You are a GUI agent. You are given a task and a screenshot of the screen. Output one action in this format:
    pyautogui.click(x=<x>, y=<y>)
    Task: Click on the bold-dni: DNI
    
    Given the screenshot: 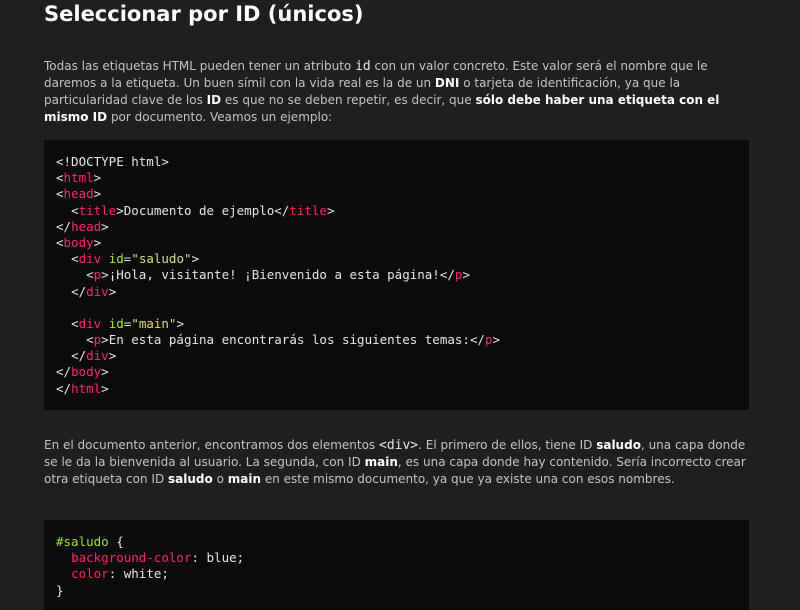 What is the action you would take?
    pyautogui.click(x=447, y=83)
    